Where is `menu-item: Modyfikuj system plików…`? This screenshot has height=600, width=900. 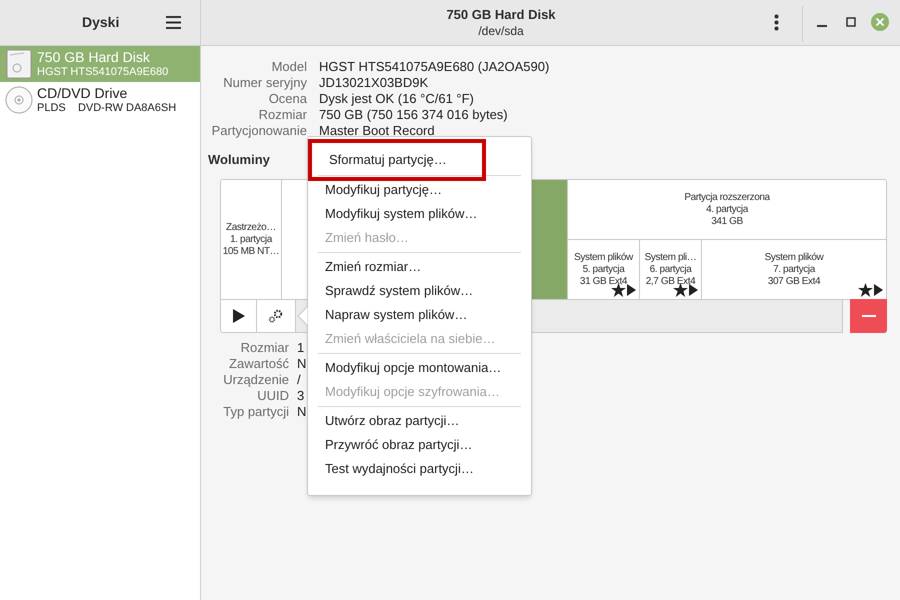
menu-item: Modyfikuj system plików… is located at coordinates (419, 214).